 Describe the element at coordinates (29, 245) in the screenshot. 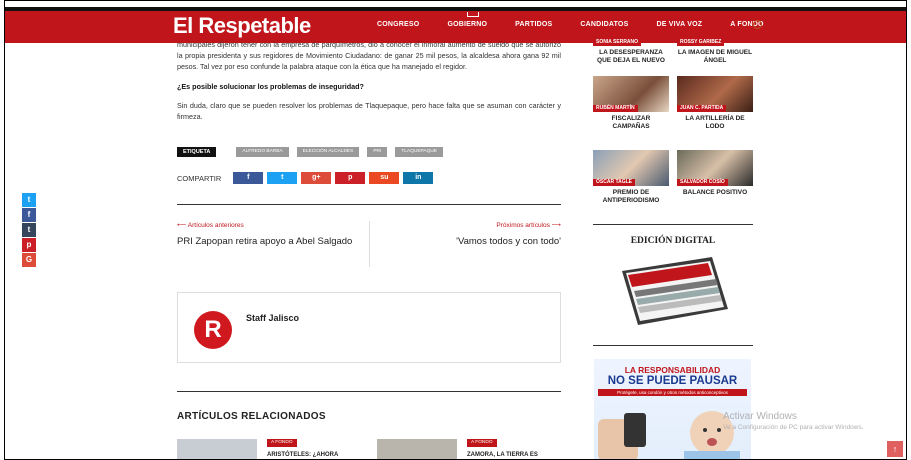

I see `pinterest-icon: p` at that location.